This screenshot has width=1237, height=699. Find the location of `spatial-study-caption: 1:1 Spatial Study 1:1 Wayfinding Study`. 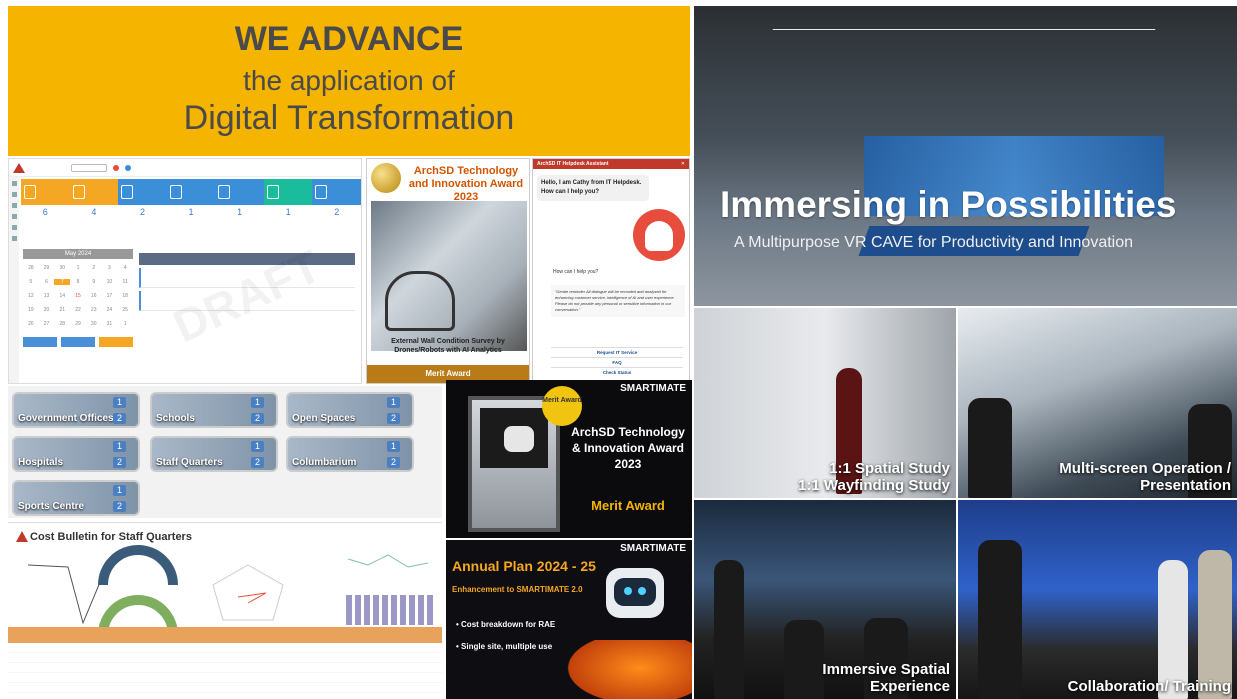

spatial-study-caption: 1:1 Spatial Study 1:1 Wayfinding Study is located at coordinates (874, 477).